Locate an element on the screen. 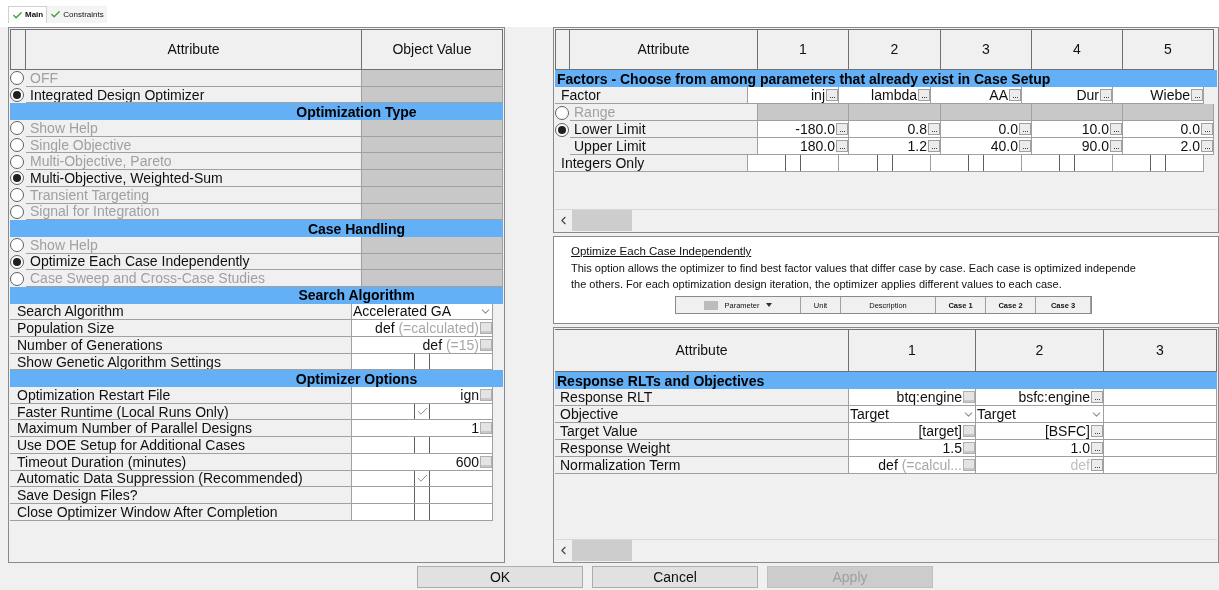 The image size is (1219, 590). value-field: [BSFC] is located at coordinates (1040, 431).